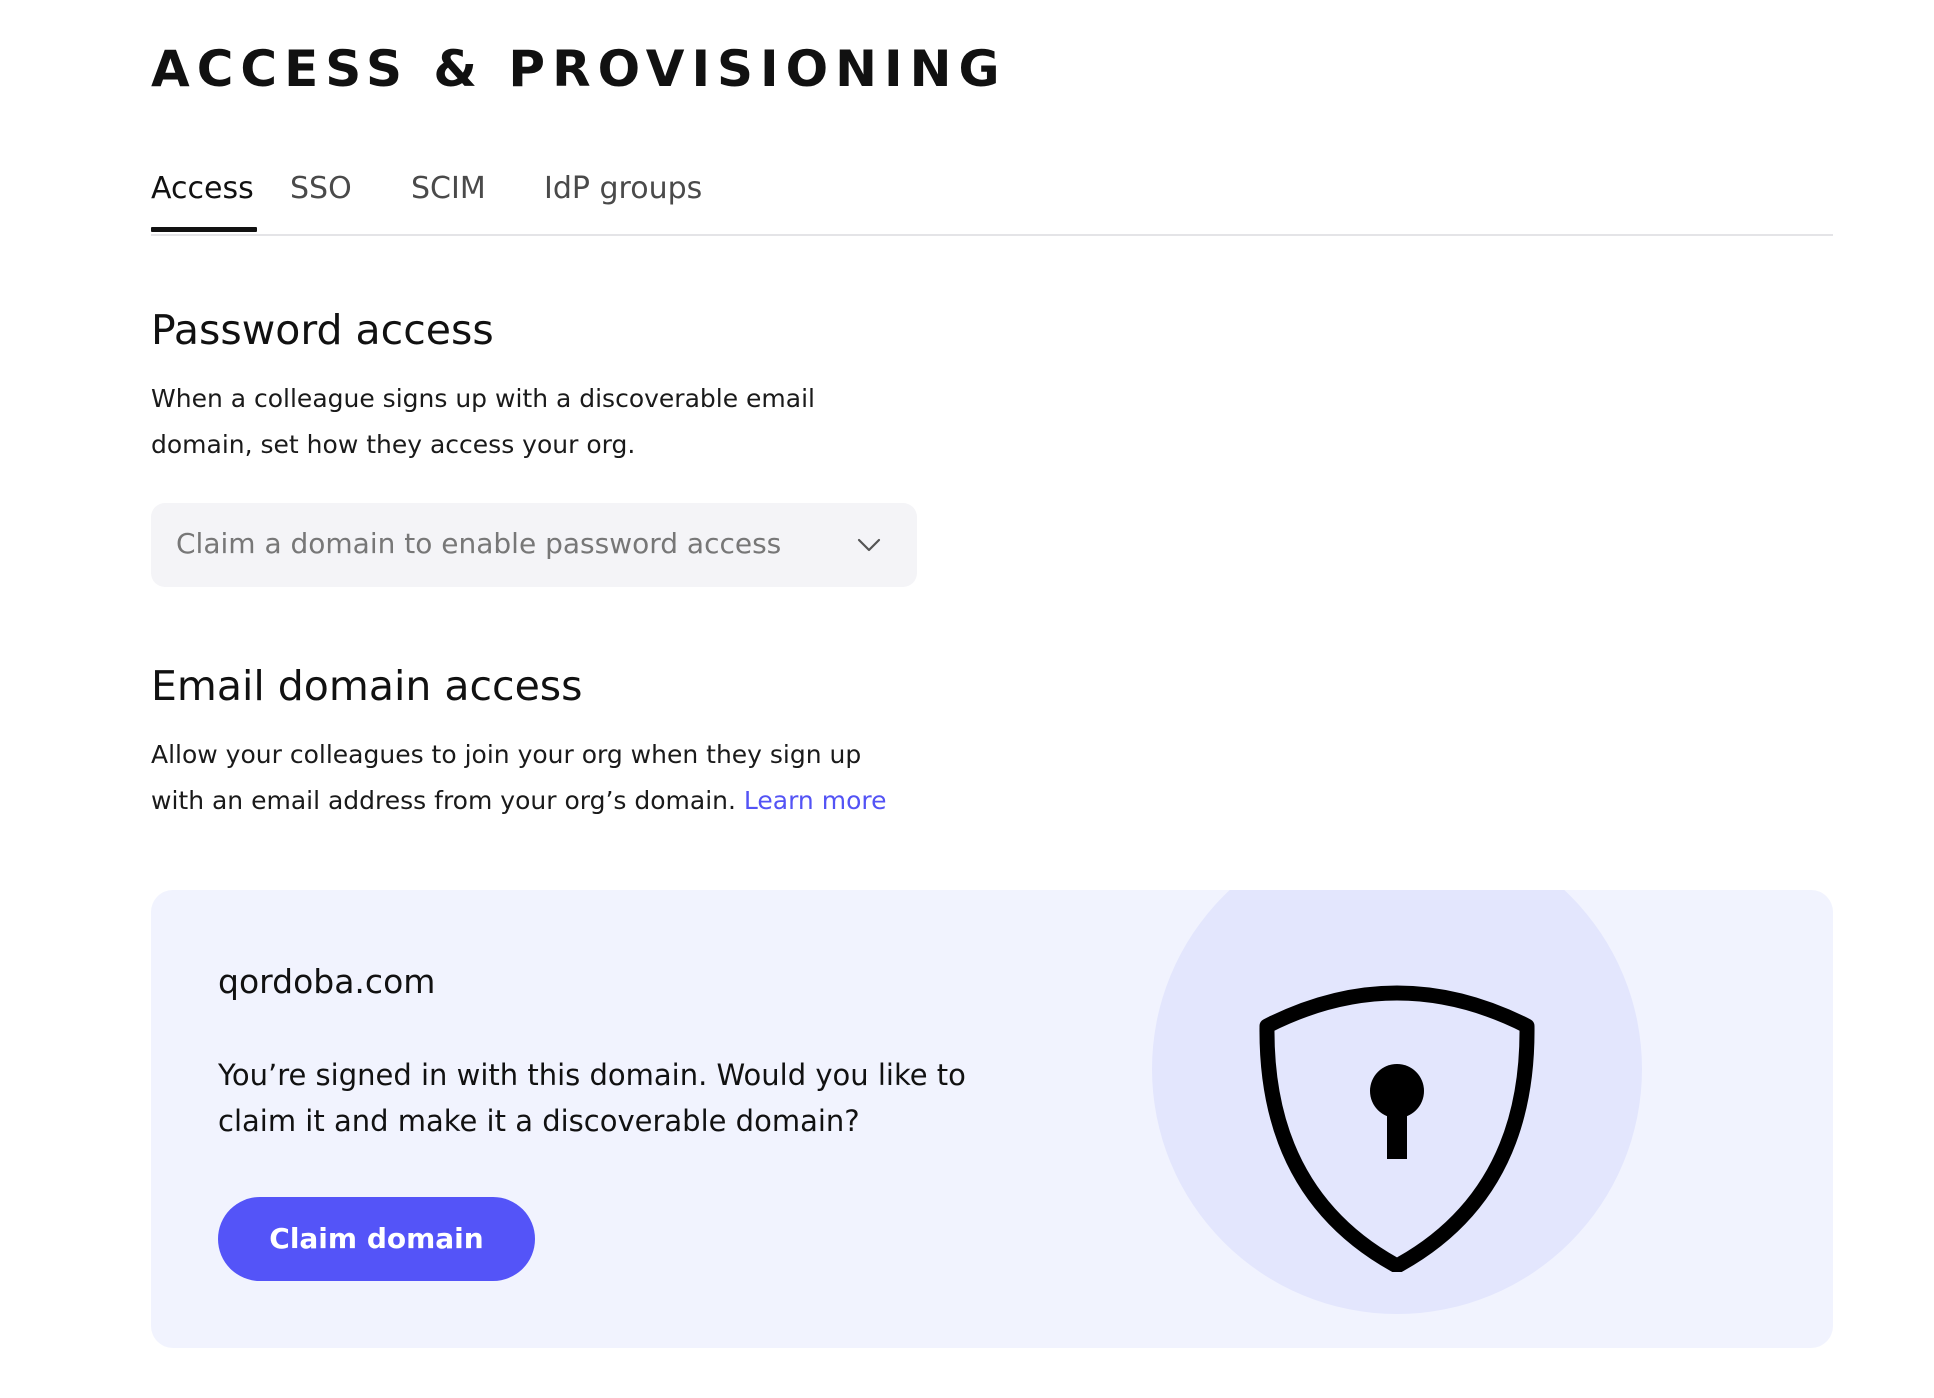 This screenshot has height=1398, width=1934. I want to click on email-domain-access-title: Email domain access, so click(367, 686).